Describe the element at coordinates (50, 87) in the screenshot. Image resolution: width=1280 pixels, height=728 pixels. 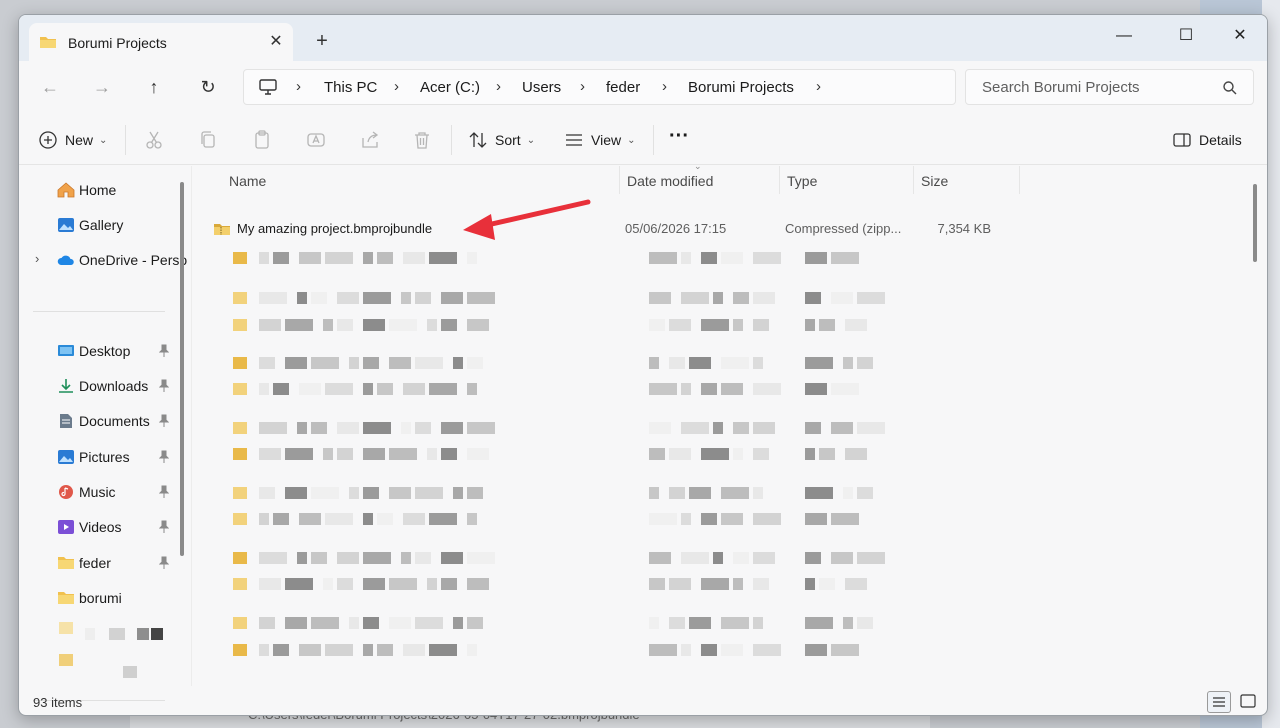
I see `back-button: ←` at that location.